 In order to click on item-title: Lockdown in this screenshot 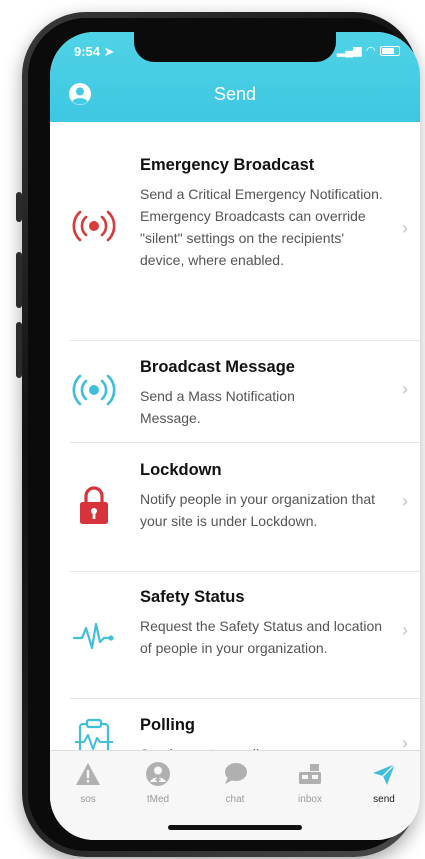, I will do `click(181, 470)`.